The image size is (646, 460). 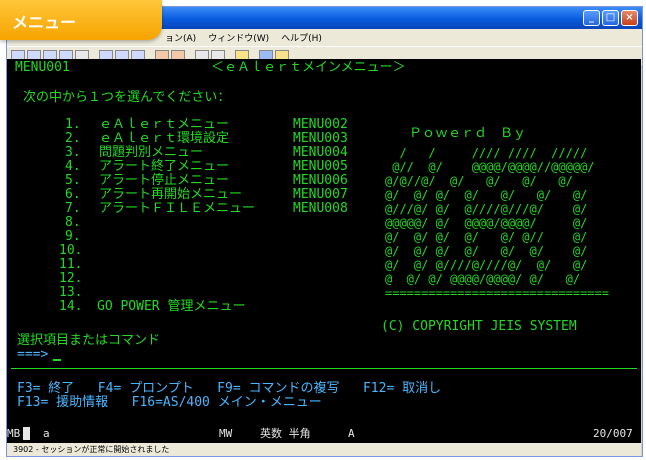 I want to click on logo-art-line: @@@@@/ @/ @@@@/@@@@/ @/, so click(x=486, y=223).